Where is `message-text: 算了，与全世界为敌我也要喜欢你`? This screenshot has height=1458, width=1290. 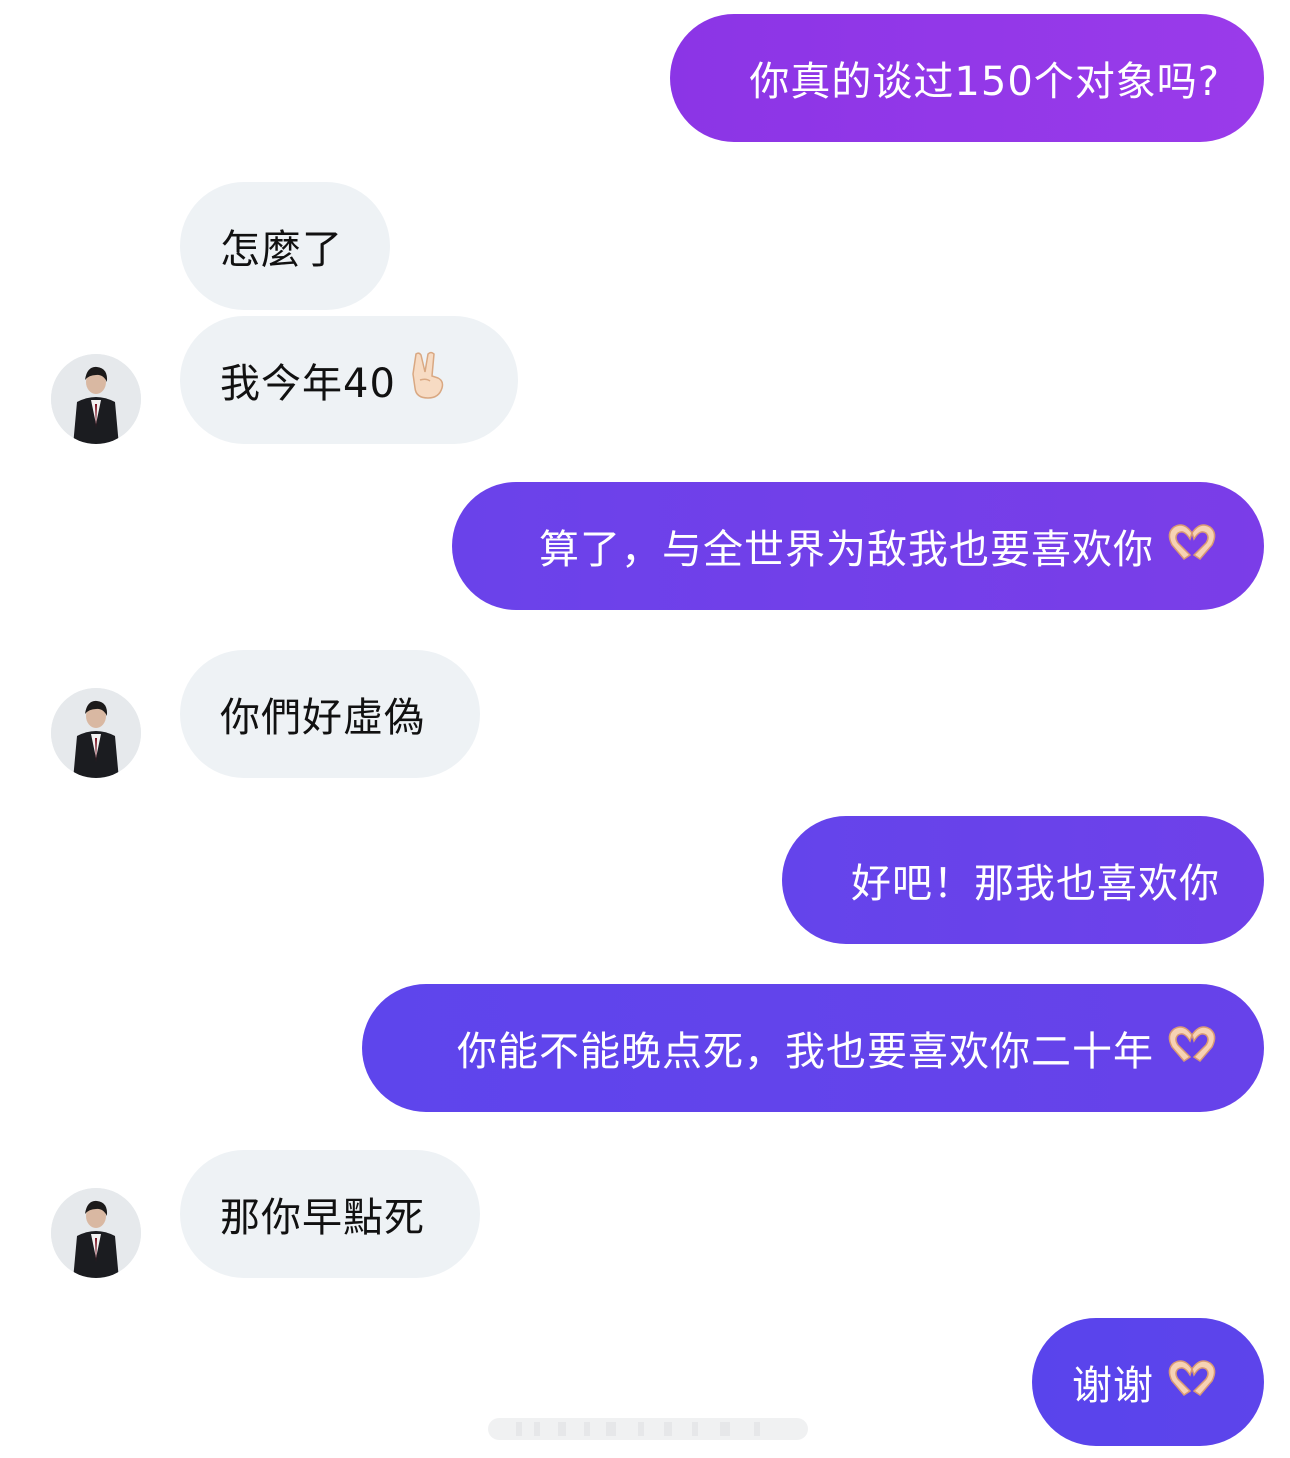
message-text: 算了，与全世界为敌我也要喜欢你 is located at coordinates (846, 550).